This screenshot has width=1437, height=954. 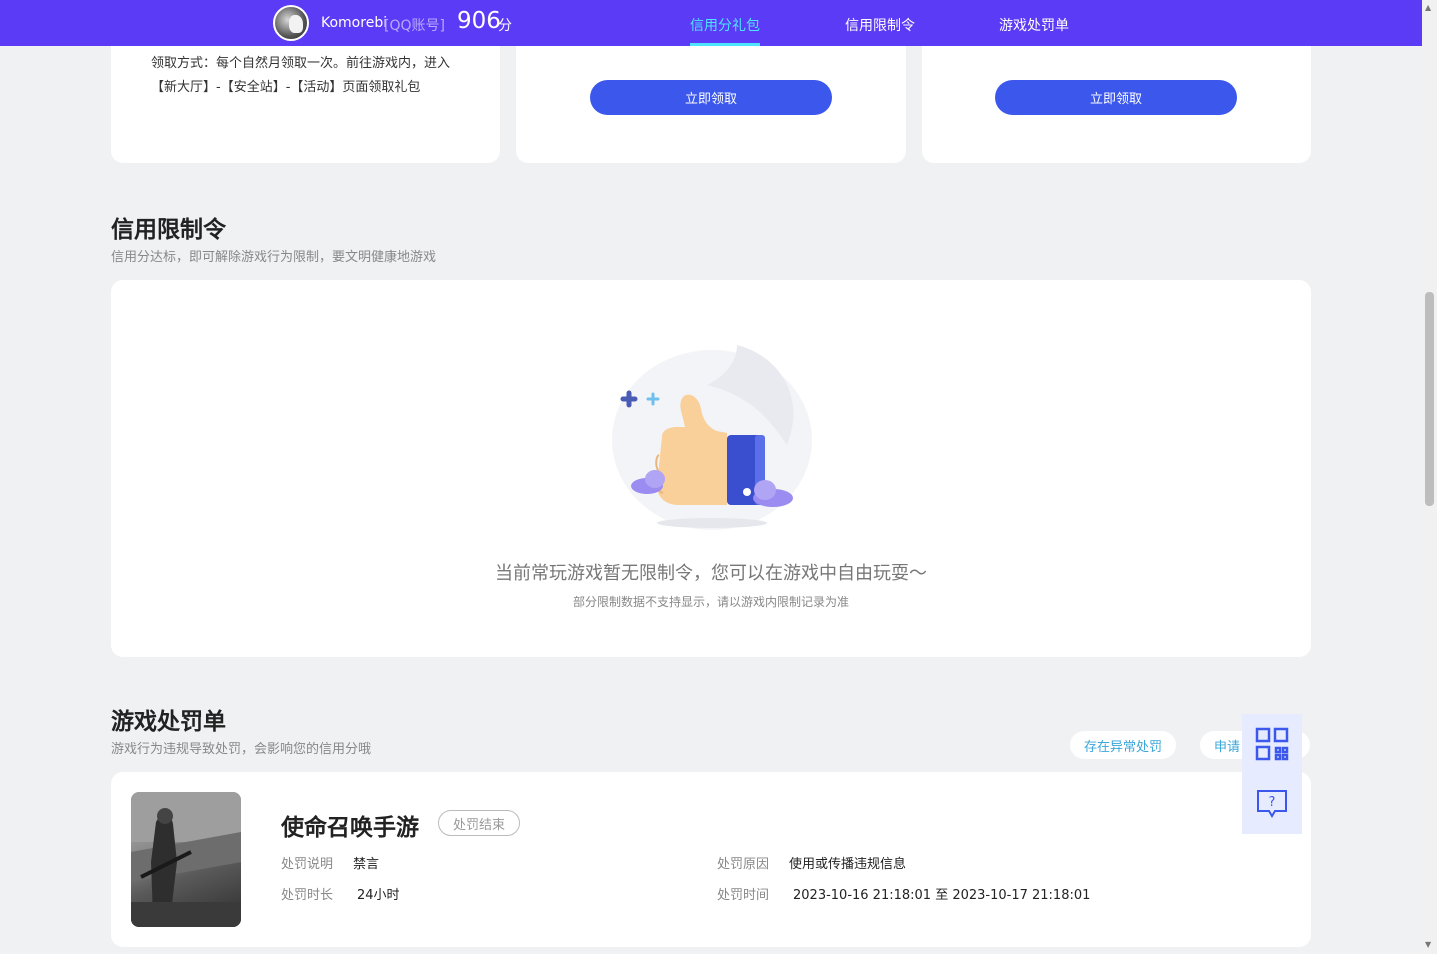 I want to click on penalty-desc-value: 禁言, so click(x=366, y=864).